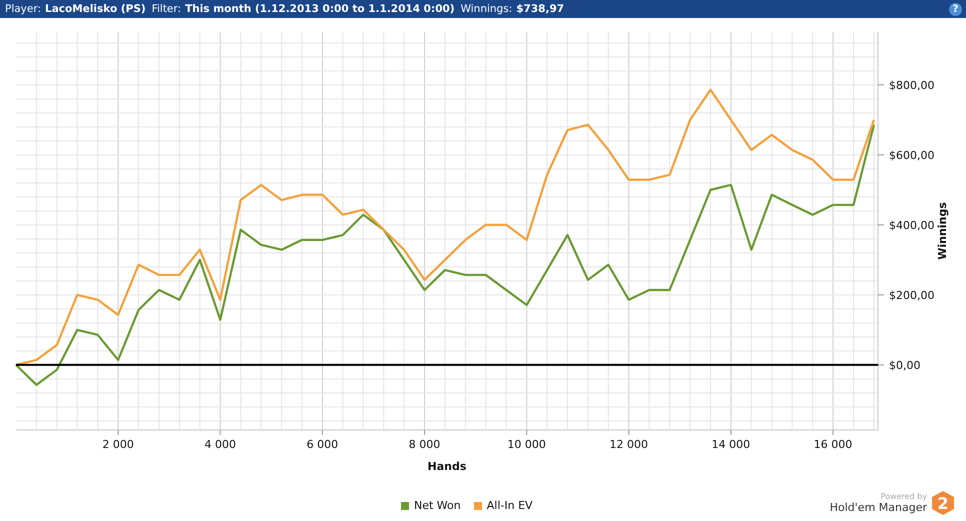 The height and width of the screenshot is (521, 966). I want to click on x-tick-label: 10 000, so click(526, 444).